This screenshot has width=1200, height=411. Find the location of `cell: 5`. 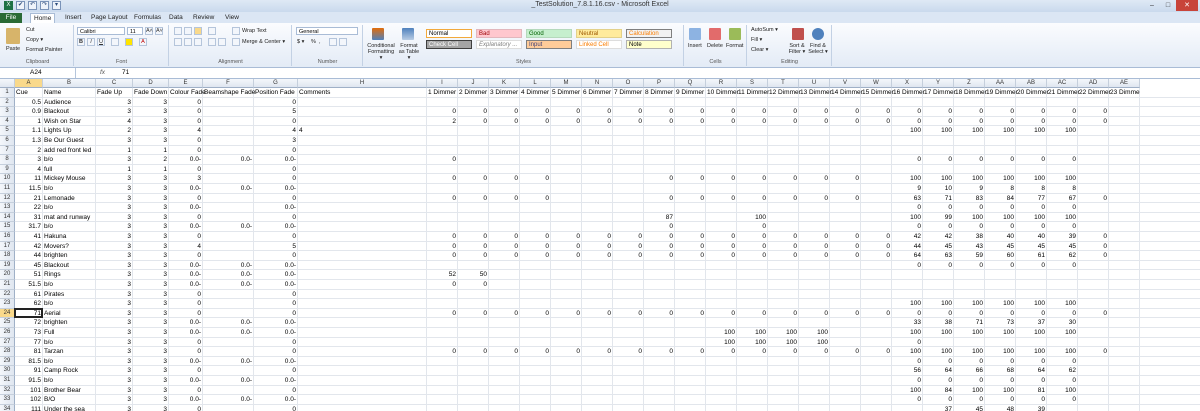

cell: 5 is located at coordinates (276, 247).